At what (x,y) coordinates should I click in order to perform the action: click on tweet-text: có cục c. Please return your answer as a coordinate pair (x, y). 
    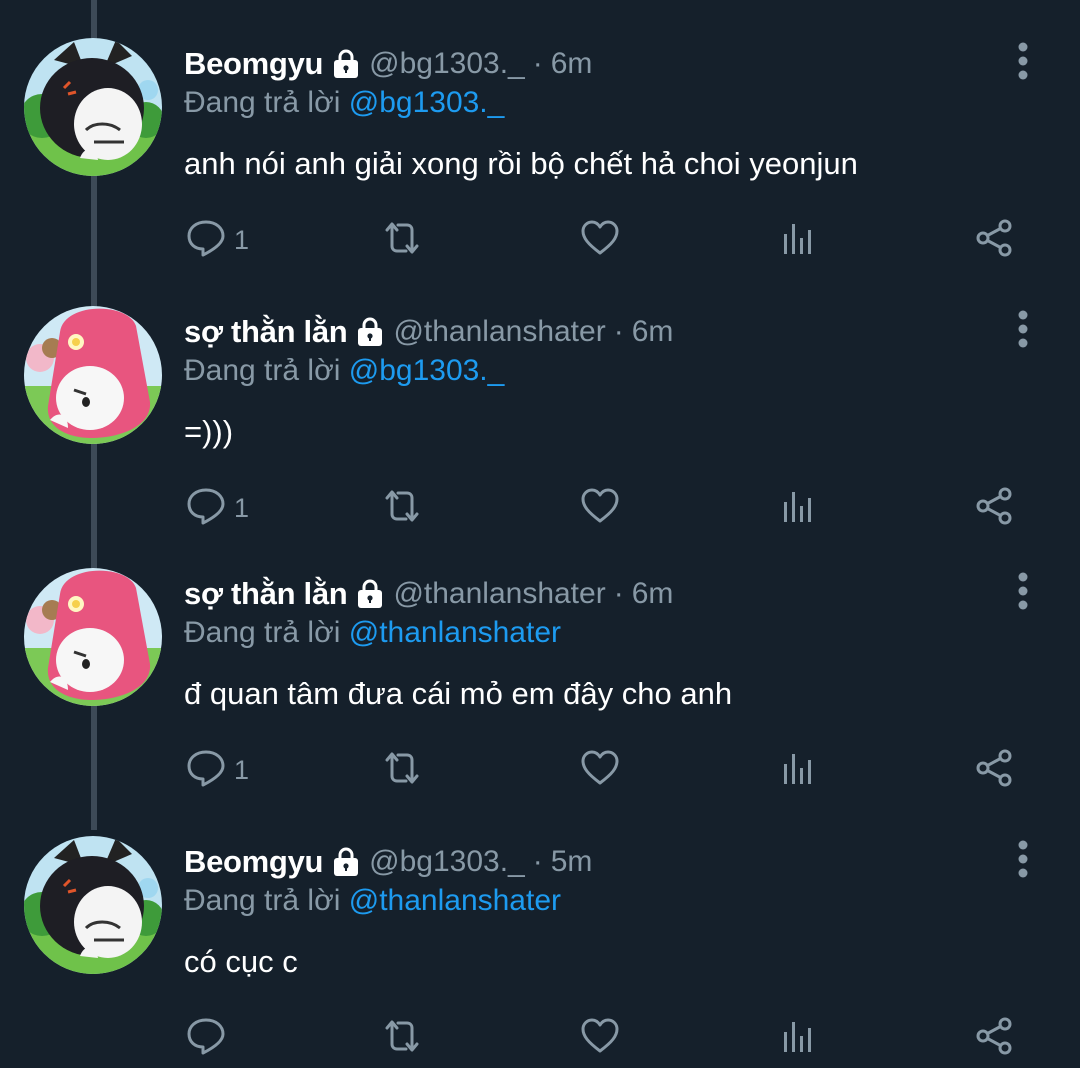
    Looking at the image, I should click on (241, 961).